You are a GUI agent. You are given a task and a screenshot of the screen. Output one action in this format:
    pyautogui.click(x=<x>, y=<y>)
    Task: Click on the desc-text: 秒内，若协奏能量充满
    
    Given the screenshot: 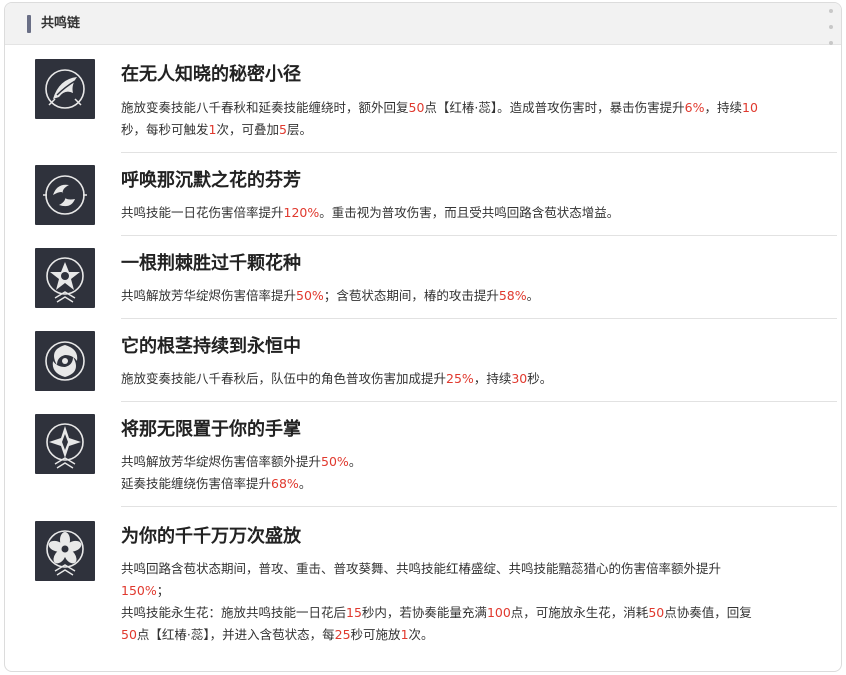 What is the action you would take?
    pyautogui.click(x=424, y=612)
    